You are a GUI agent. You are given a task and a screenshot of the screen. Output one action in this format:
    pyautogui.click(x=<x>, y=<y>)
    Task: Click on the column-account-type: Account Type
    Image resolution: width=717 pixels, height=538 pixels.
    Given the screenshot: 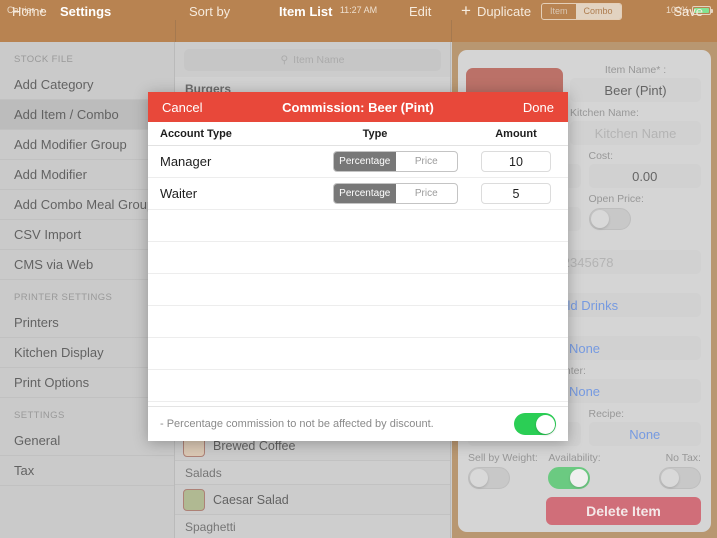 What is the action you would take?
    pyautogui.click(x=196, y=133)
    